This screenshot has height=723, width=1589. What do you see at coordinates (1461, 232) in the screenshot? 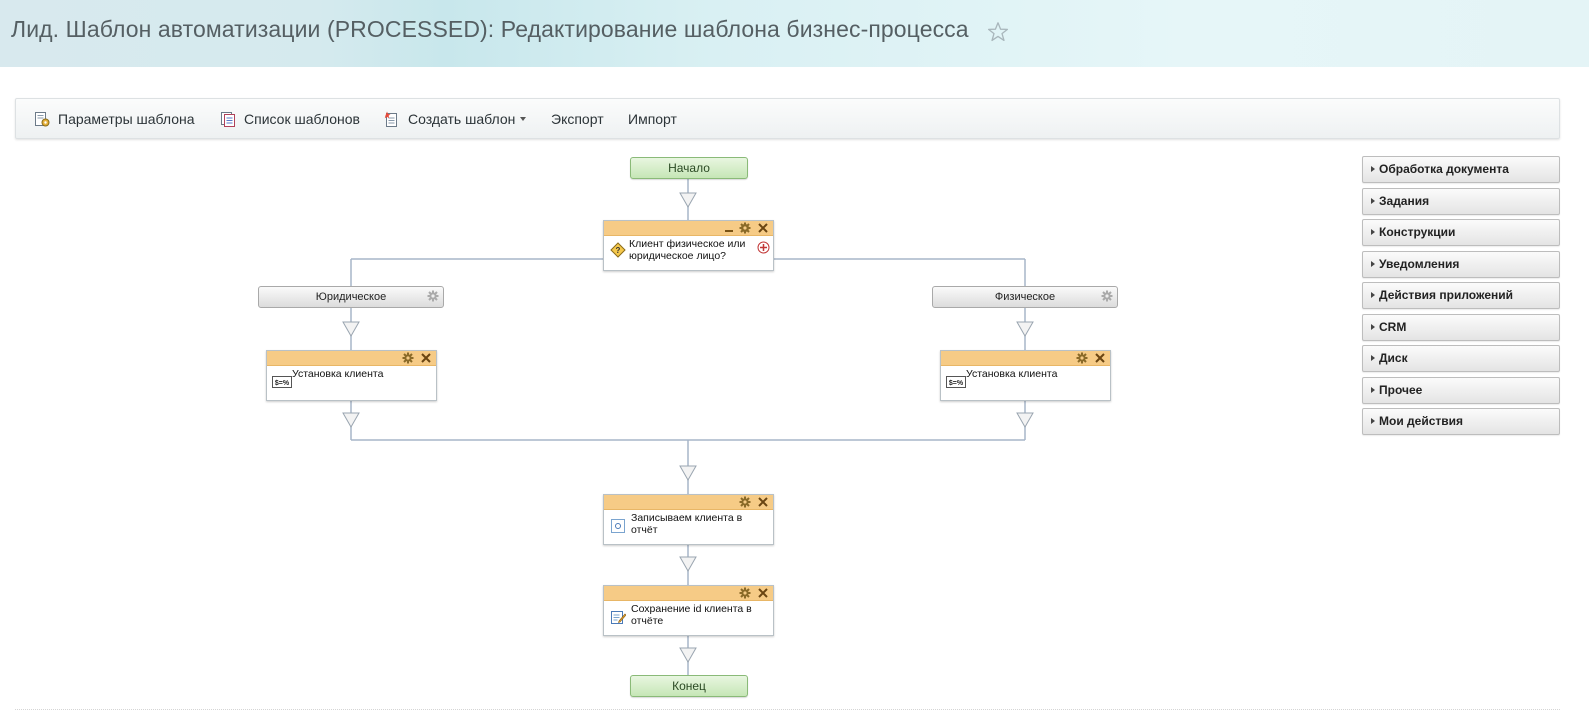
I see `panel-item-constructions: Конструкции` at bounding box center [1461, 232].